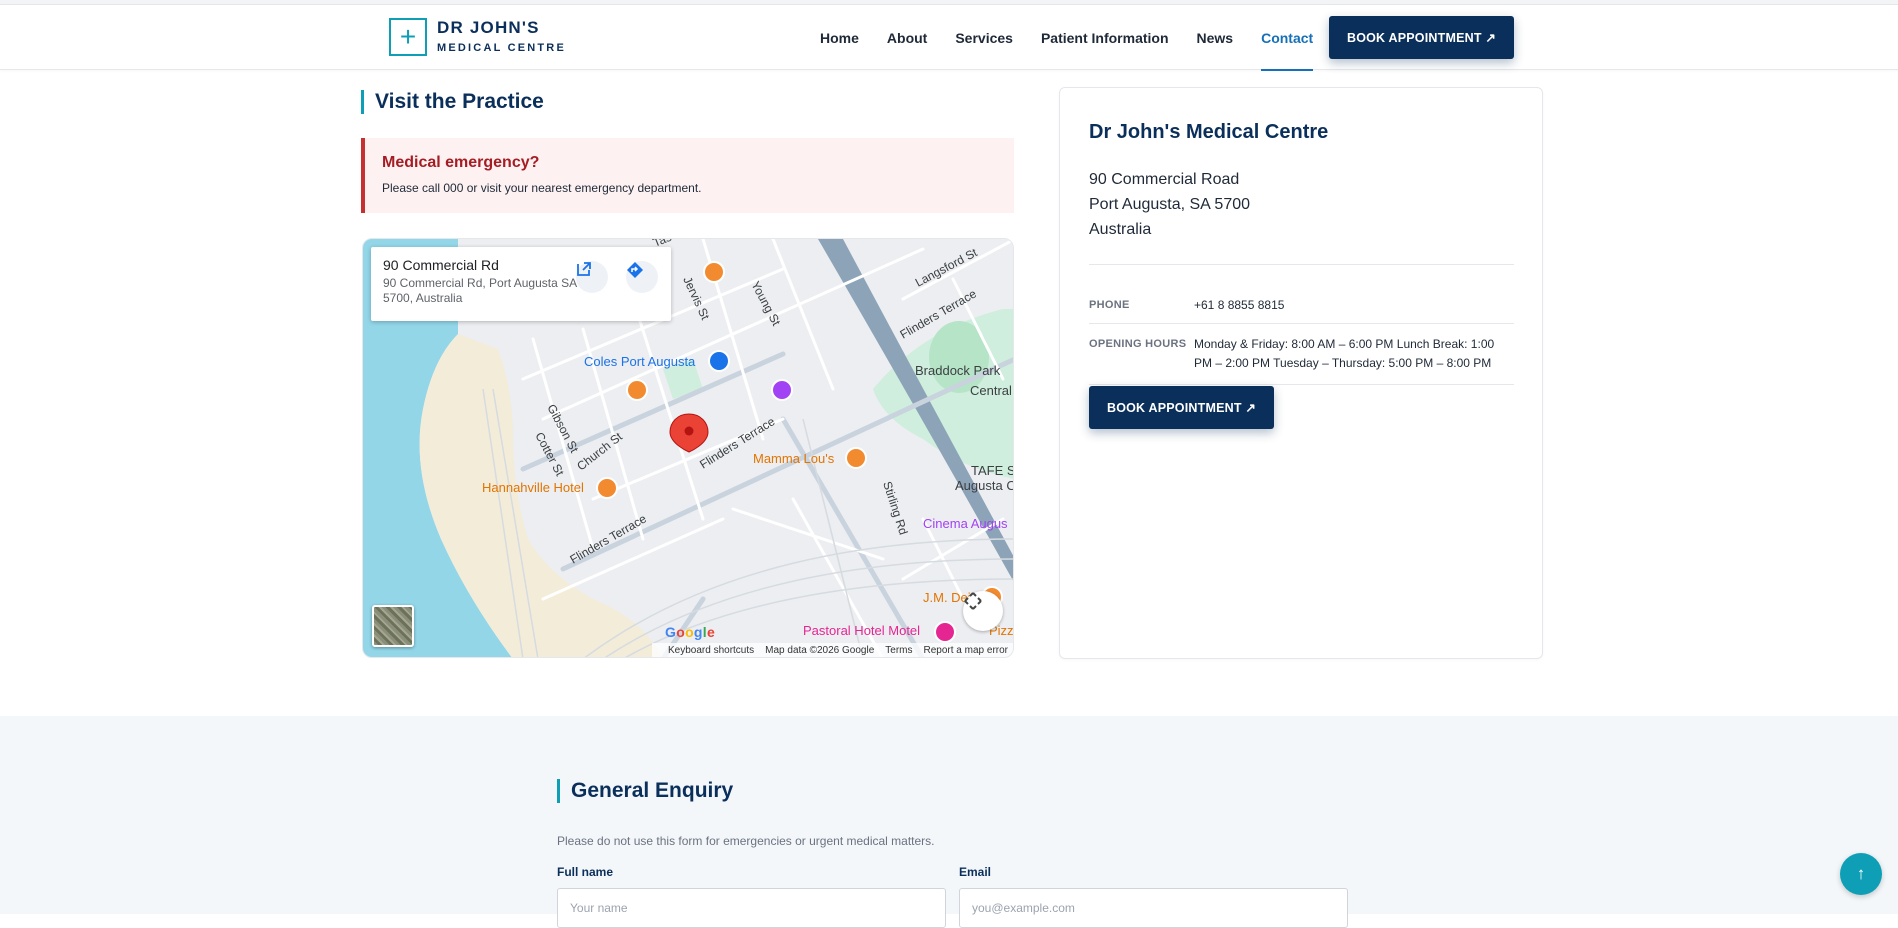 This screenshot has width=1898, height=928. I want to click on full-name-input, so click(751, 908).